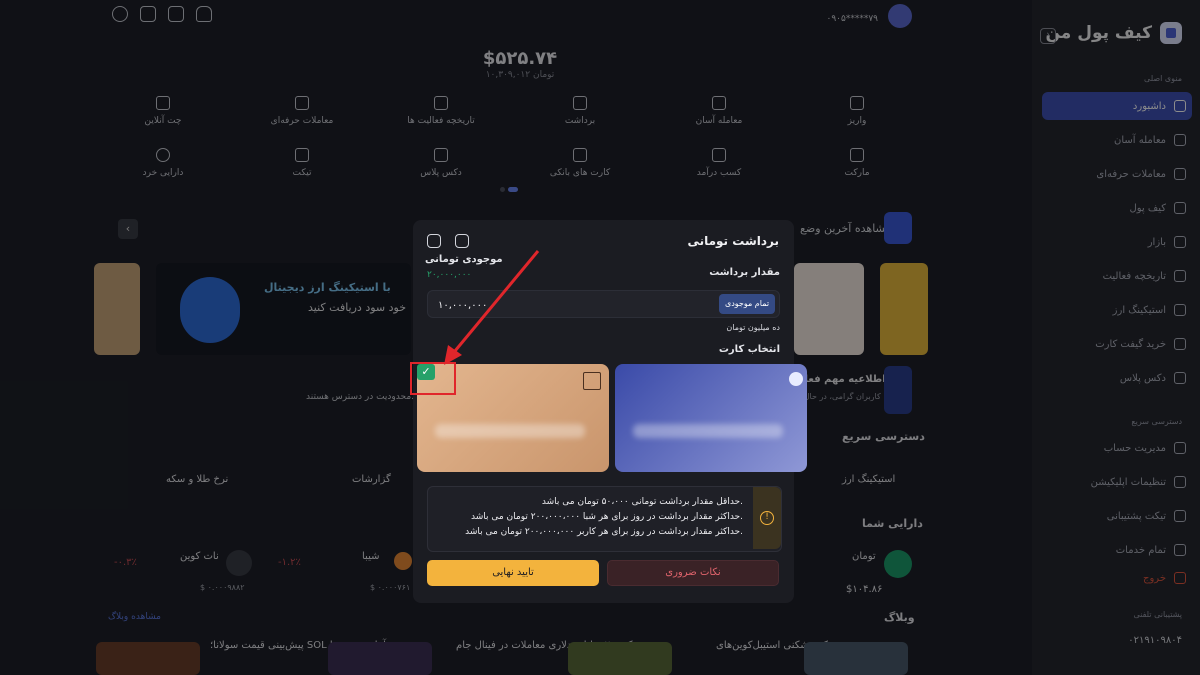  I want to click on important-notes-button: نکات ضروری, so click(693, 573).